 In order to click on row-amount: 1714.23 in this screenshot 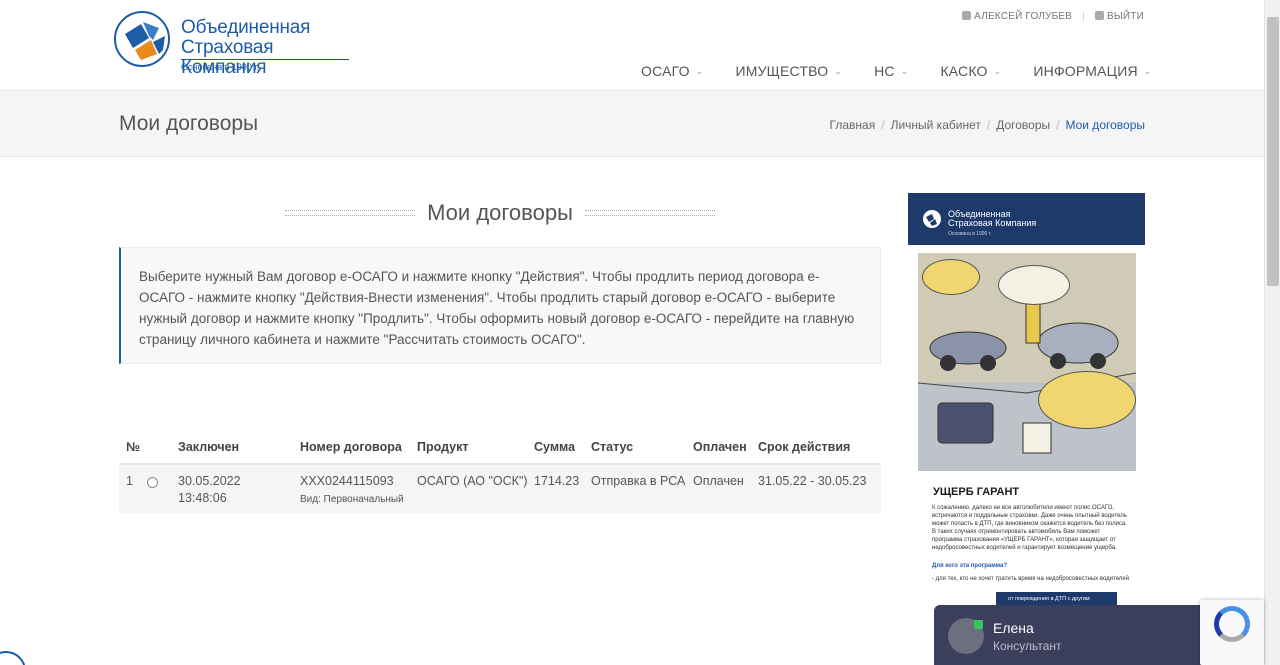, I will do `click(557, 481)`.